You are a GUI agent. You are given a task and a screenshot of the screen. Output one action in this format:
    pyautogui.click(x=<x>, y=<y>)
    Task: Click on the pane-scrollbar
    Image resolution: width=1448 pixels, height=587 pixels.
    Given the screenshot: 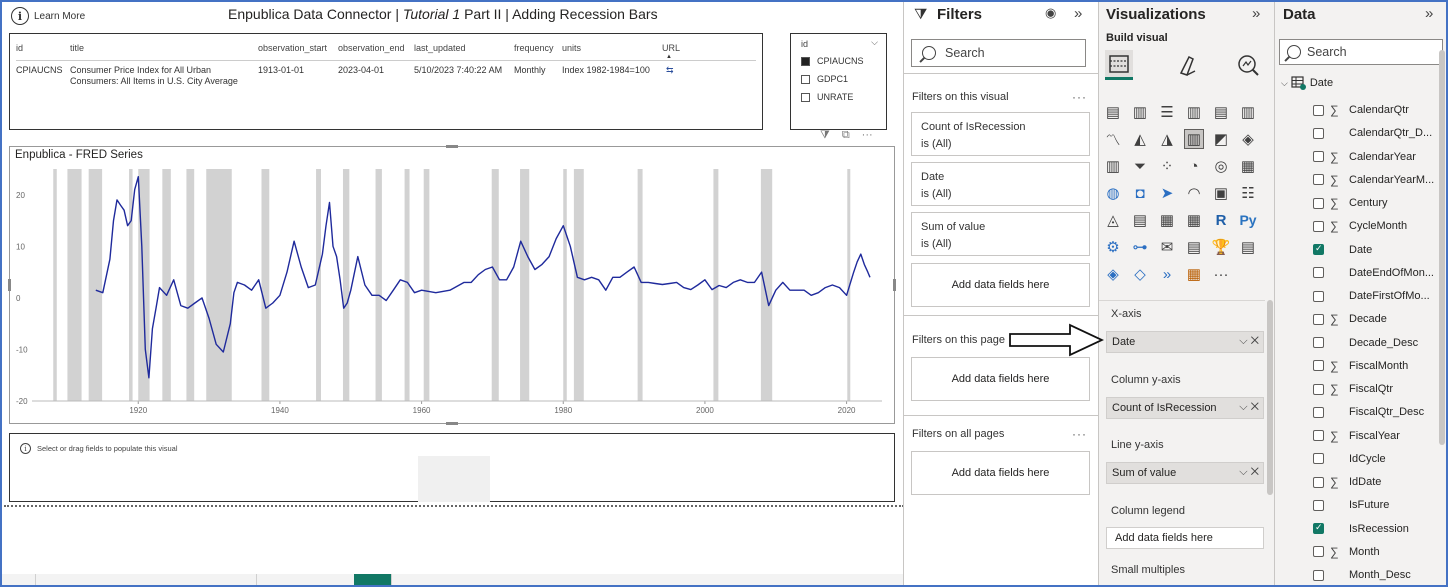 What is the action you would take?
    pyautogui.click(x=1270, y=397)
    